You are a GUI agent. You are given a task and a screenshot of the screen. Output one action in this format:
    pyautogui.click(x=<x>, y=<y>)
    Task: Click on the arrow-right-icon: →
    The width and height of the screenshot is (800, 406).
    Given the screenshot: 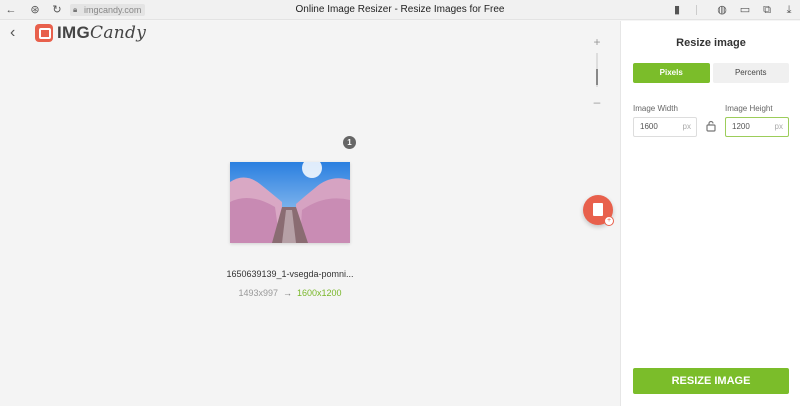 What is the action you would take?
    pyautogui.click(x=287, y=293)
    